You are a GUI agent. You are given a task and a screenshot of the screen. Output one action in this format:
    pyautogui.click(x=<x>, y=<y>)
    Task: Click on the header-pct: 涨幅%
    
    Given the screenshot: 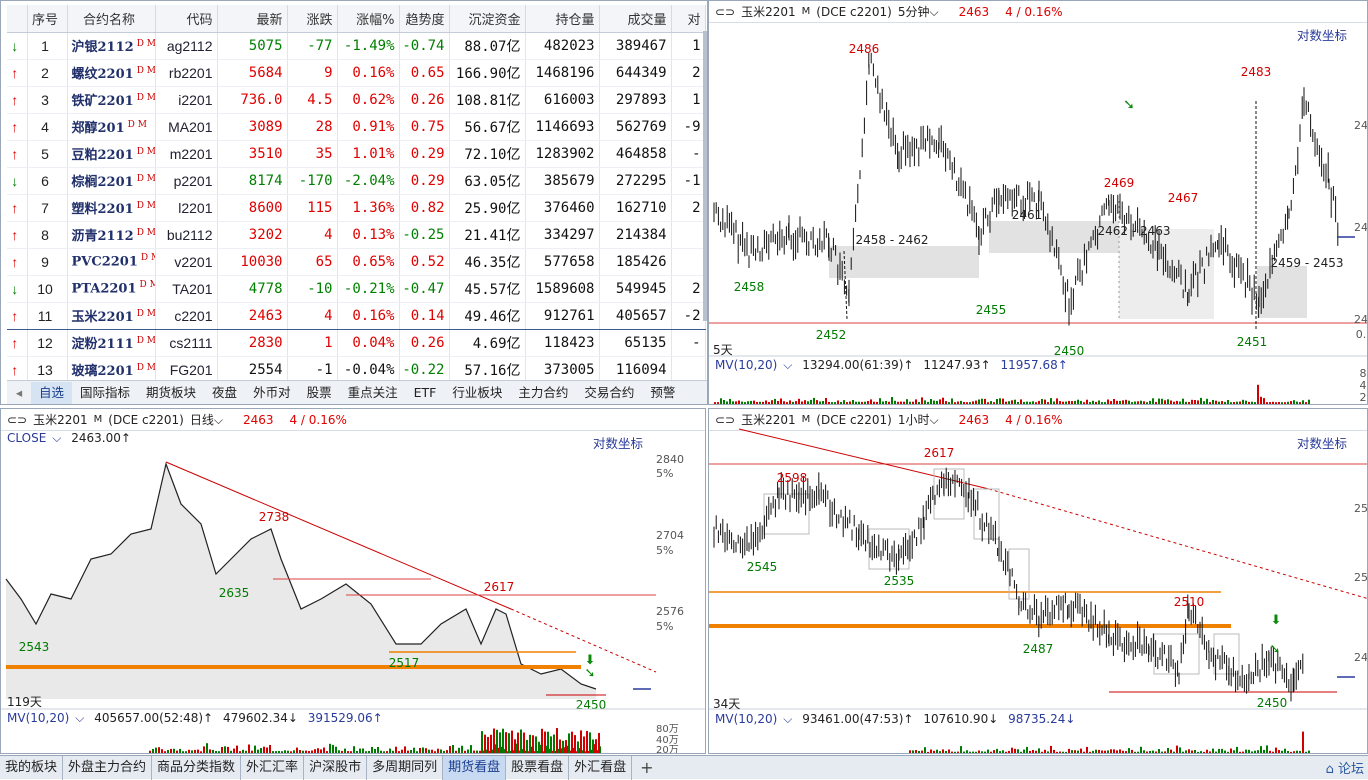 What is the action you would take?
    pyautogui.click(x=368, y=19)
    